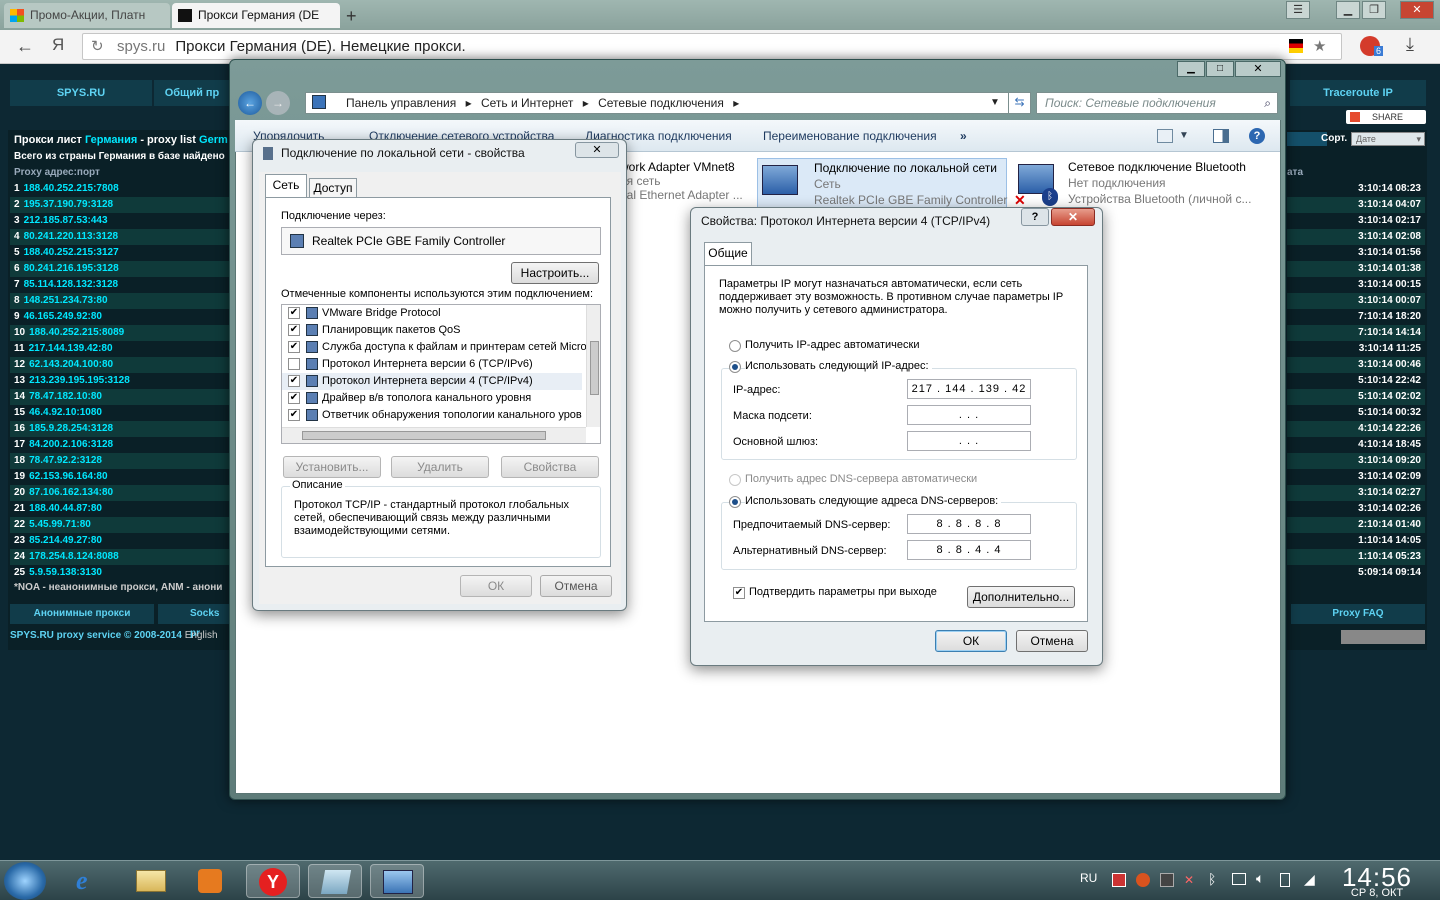 This screenshot has width=1440, height=900. What do you see at coordinates (351, 16) in the screenshot?
I see `new-tab-plus-icon: +` at bounding box center [351, 16].